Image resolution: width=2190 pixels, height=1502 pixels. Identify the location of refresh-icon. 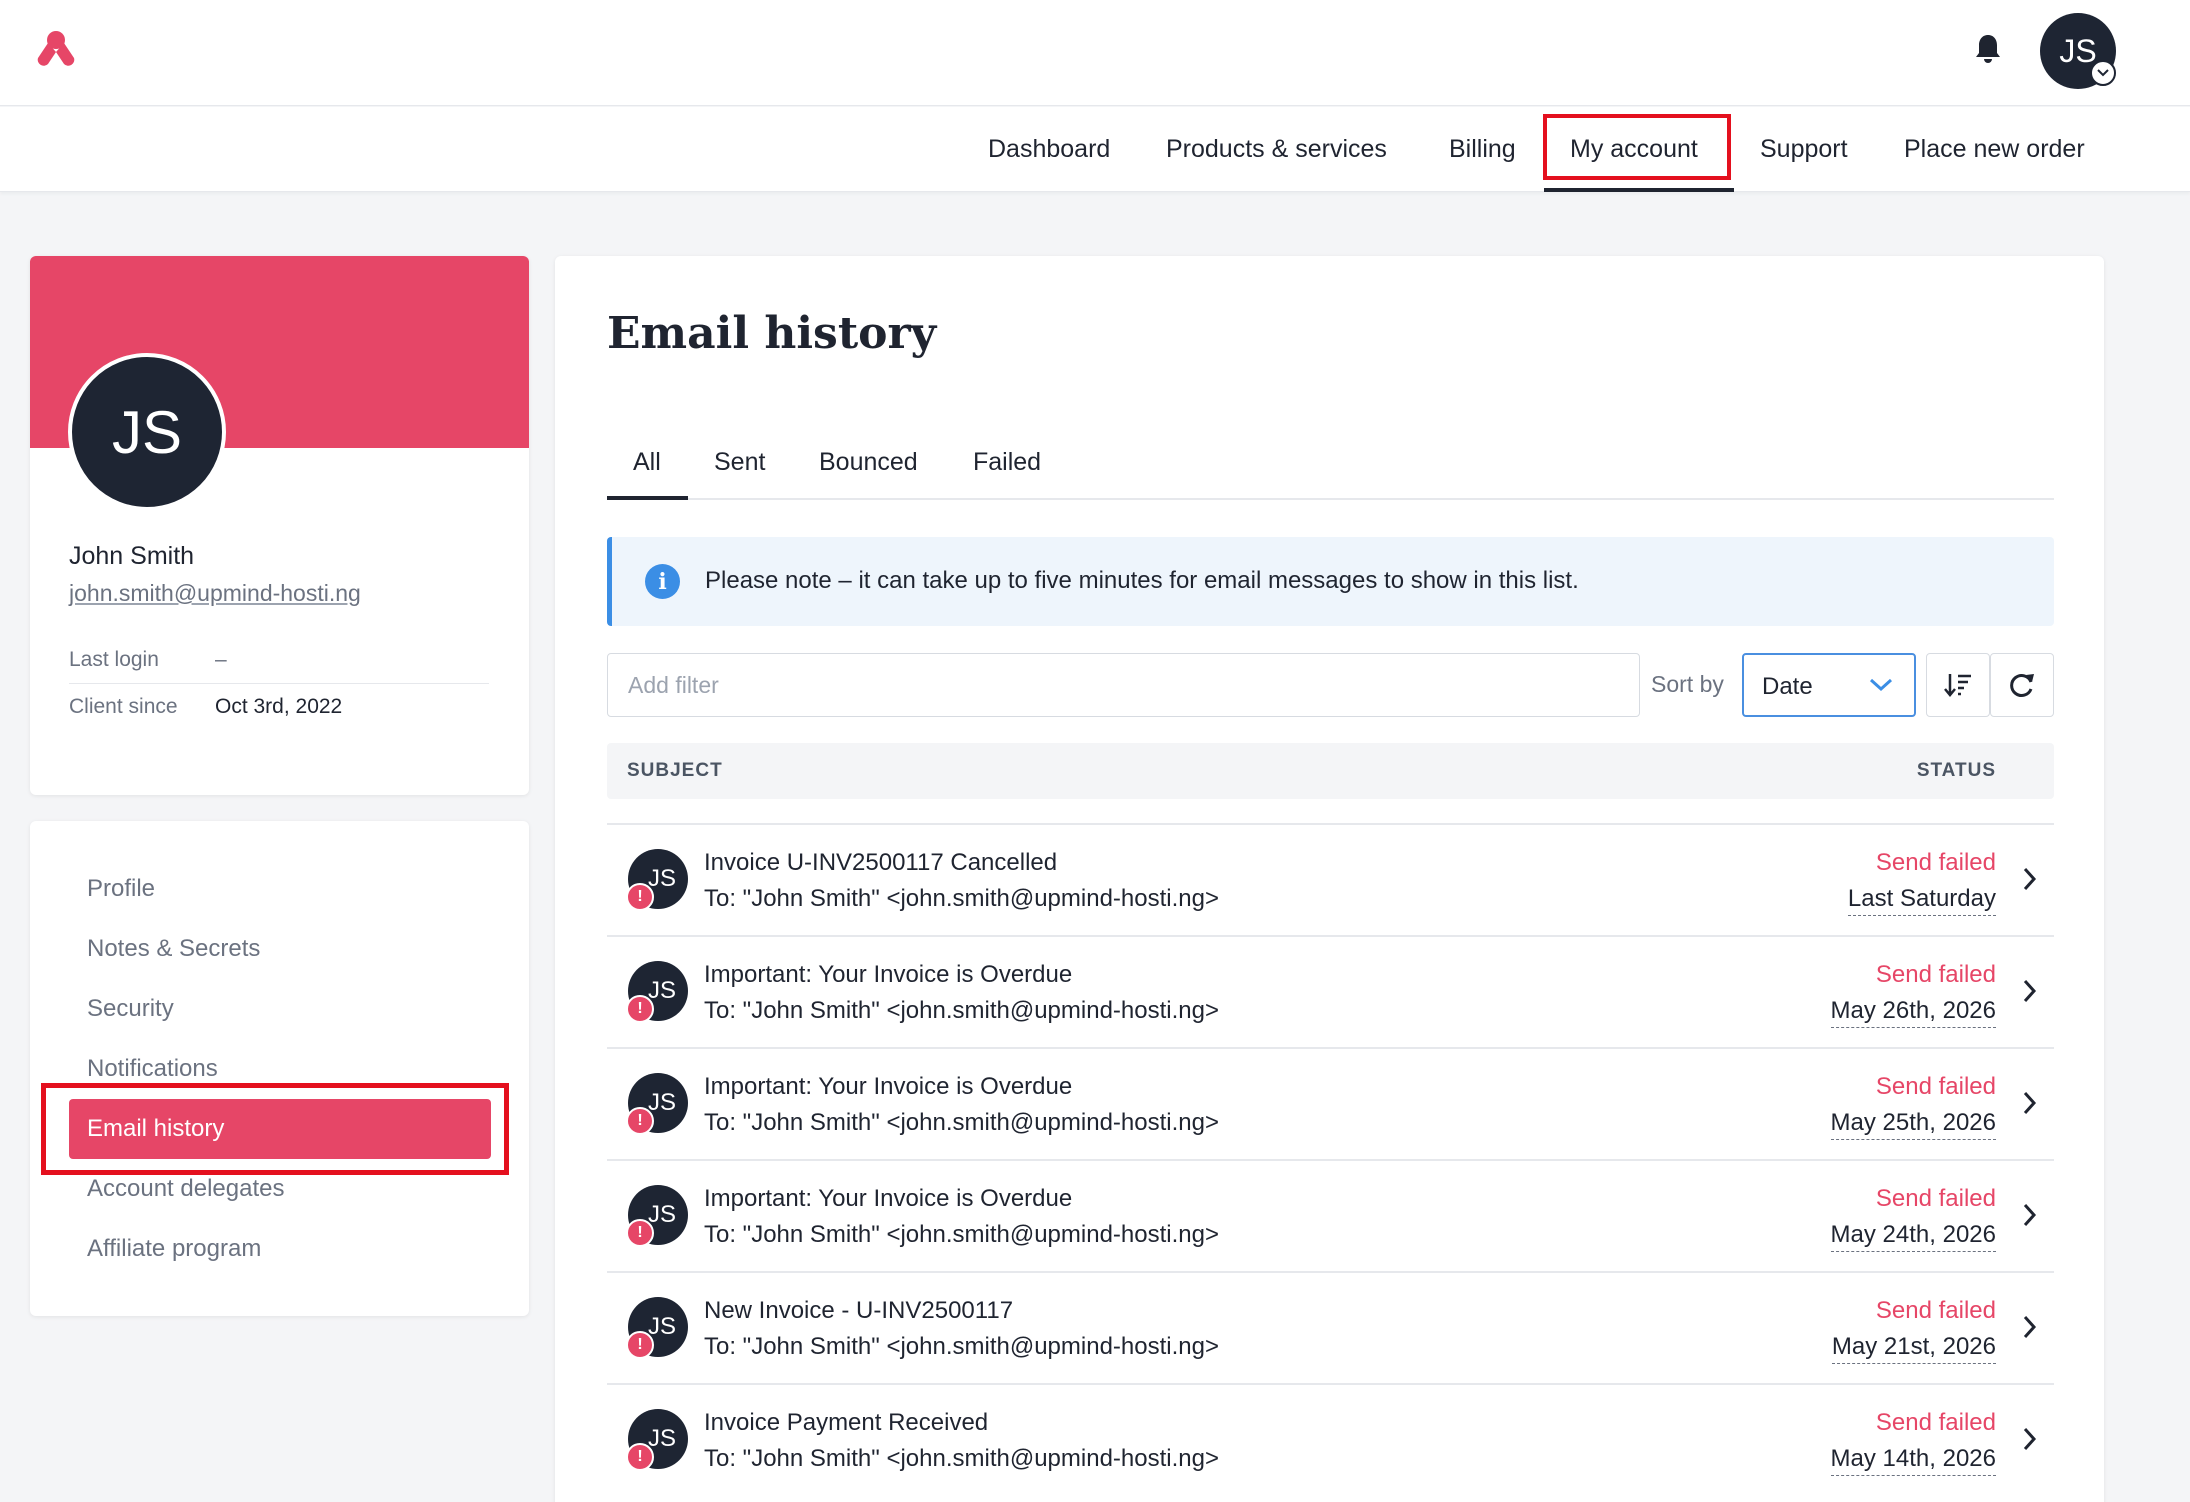
(2022, 685).